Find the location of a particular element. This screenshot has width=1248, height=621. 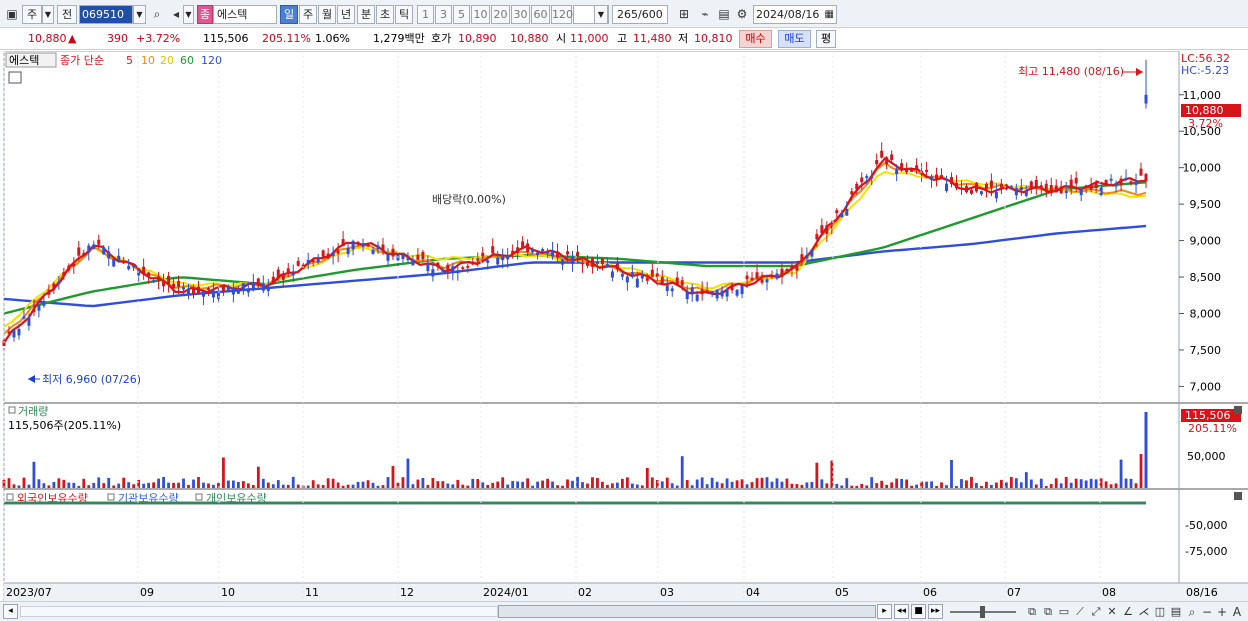

sell-button: 매도 is located at coordinates (794, 39).